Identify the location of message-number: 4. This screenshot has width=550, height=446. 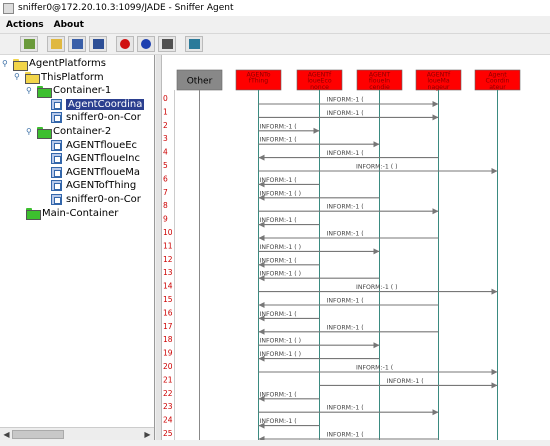
(165, 152).